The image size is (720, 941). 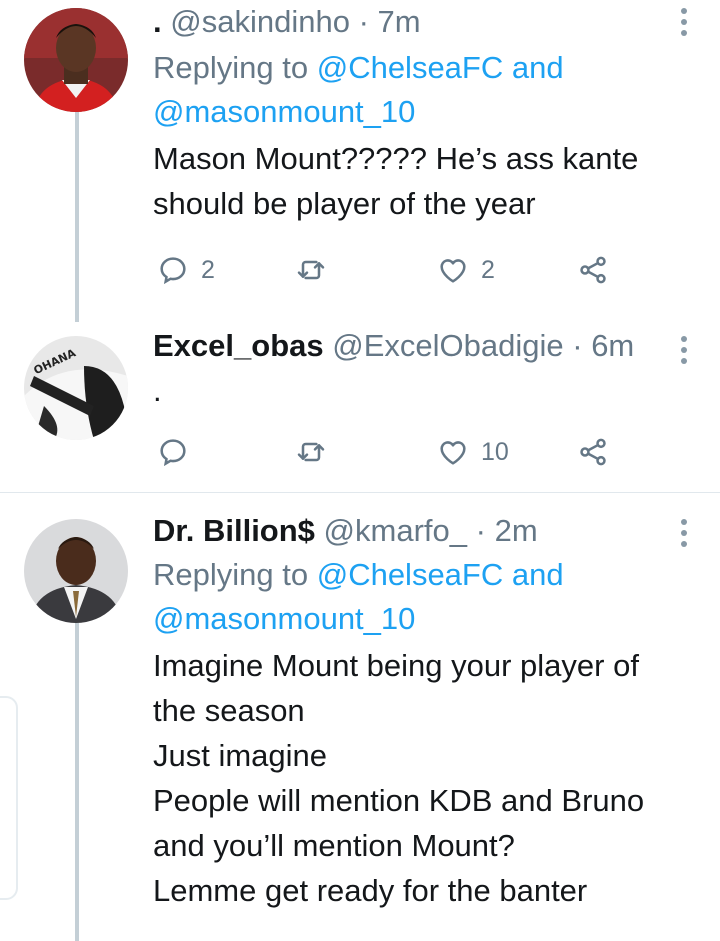 I want to click on display-name: Excel_obas, so click(x=238, y=345).